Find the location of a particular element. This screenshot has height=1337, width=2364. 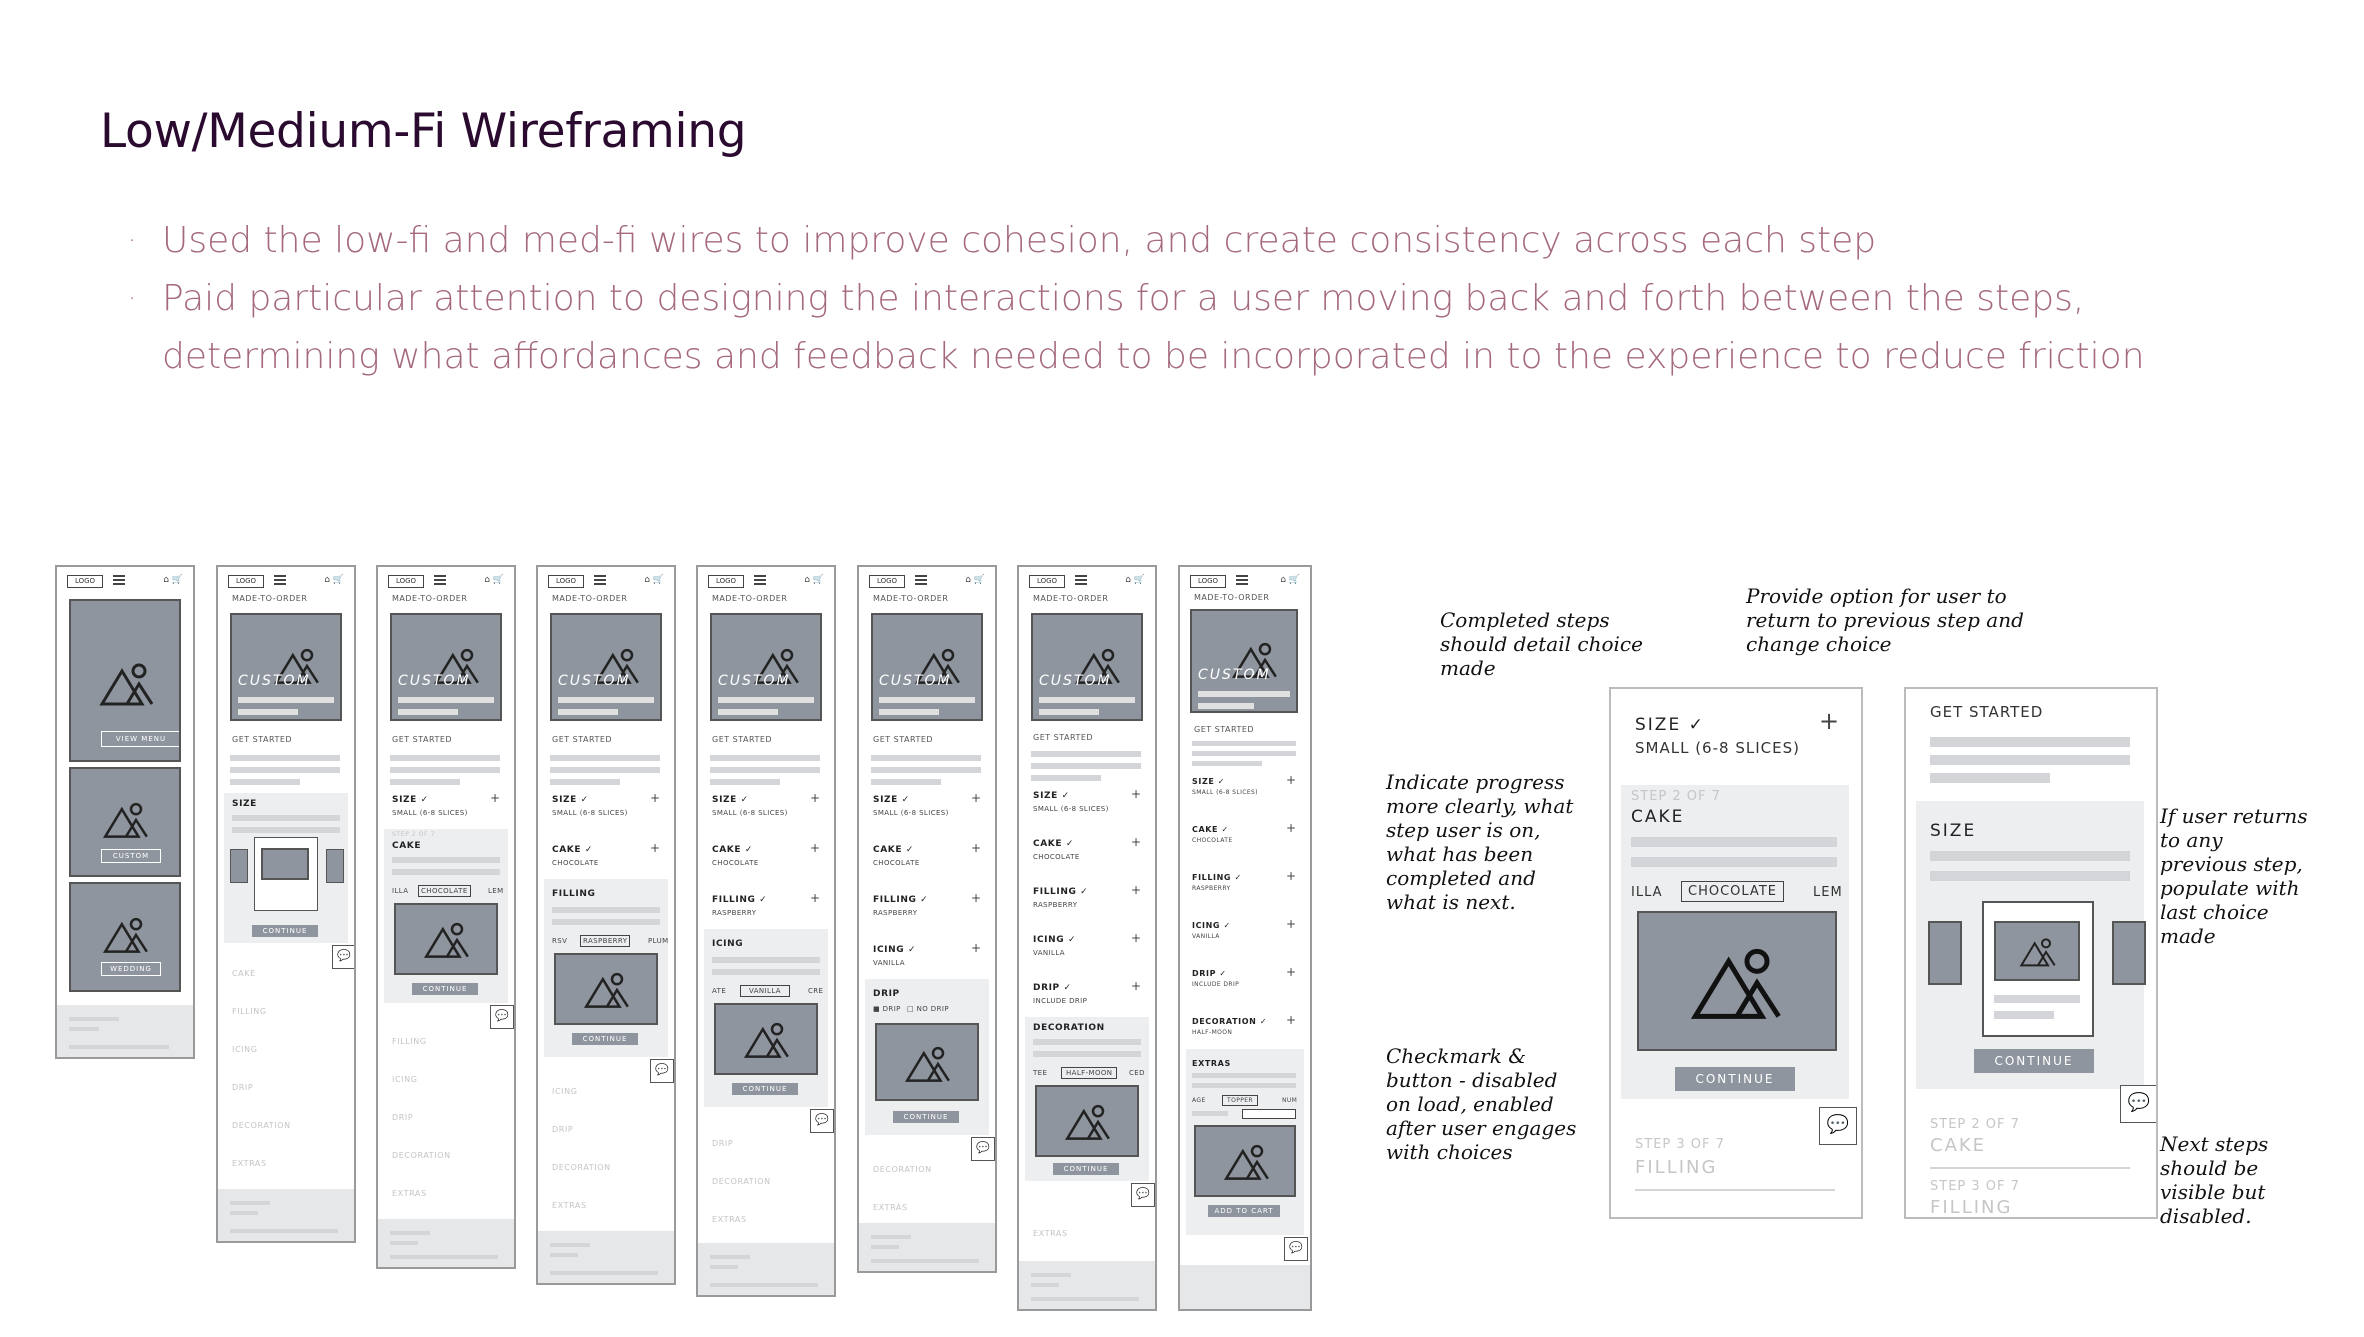

option-tee: TEE is located at coordinates (1040, 1073).